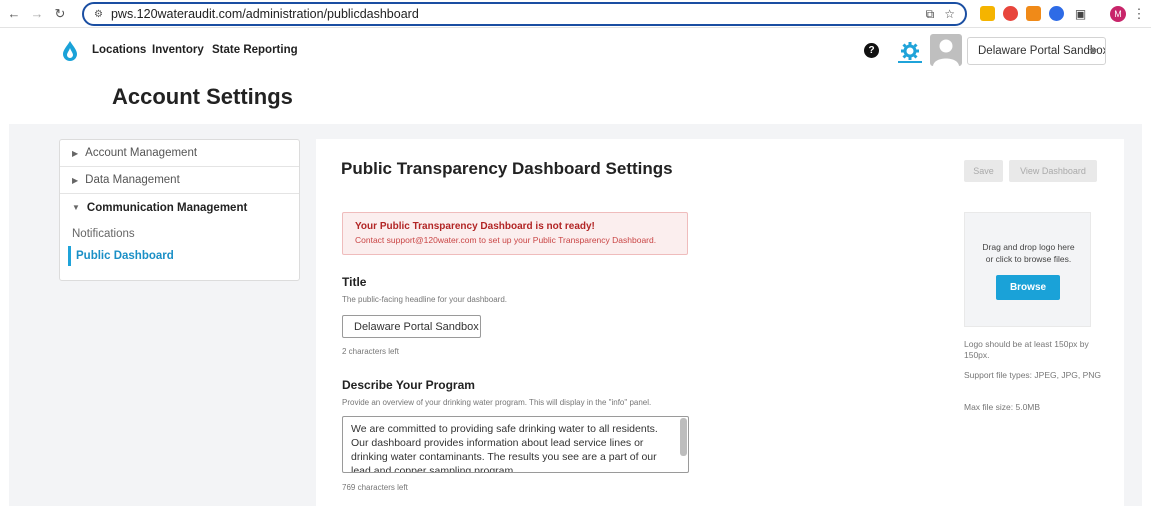 This screenshot has width=1151, height=506. Describe the element at coordinates (1026, 349) in the screenshot. I see `logo-size-note: Logo should be at least 150px by 150px.` at that location.